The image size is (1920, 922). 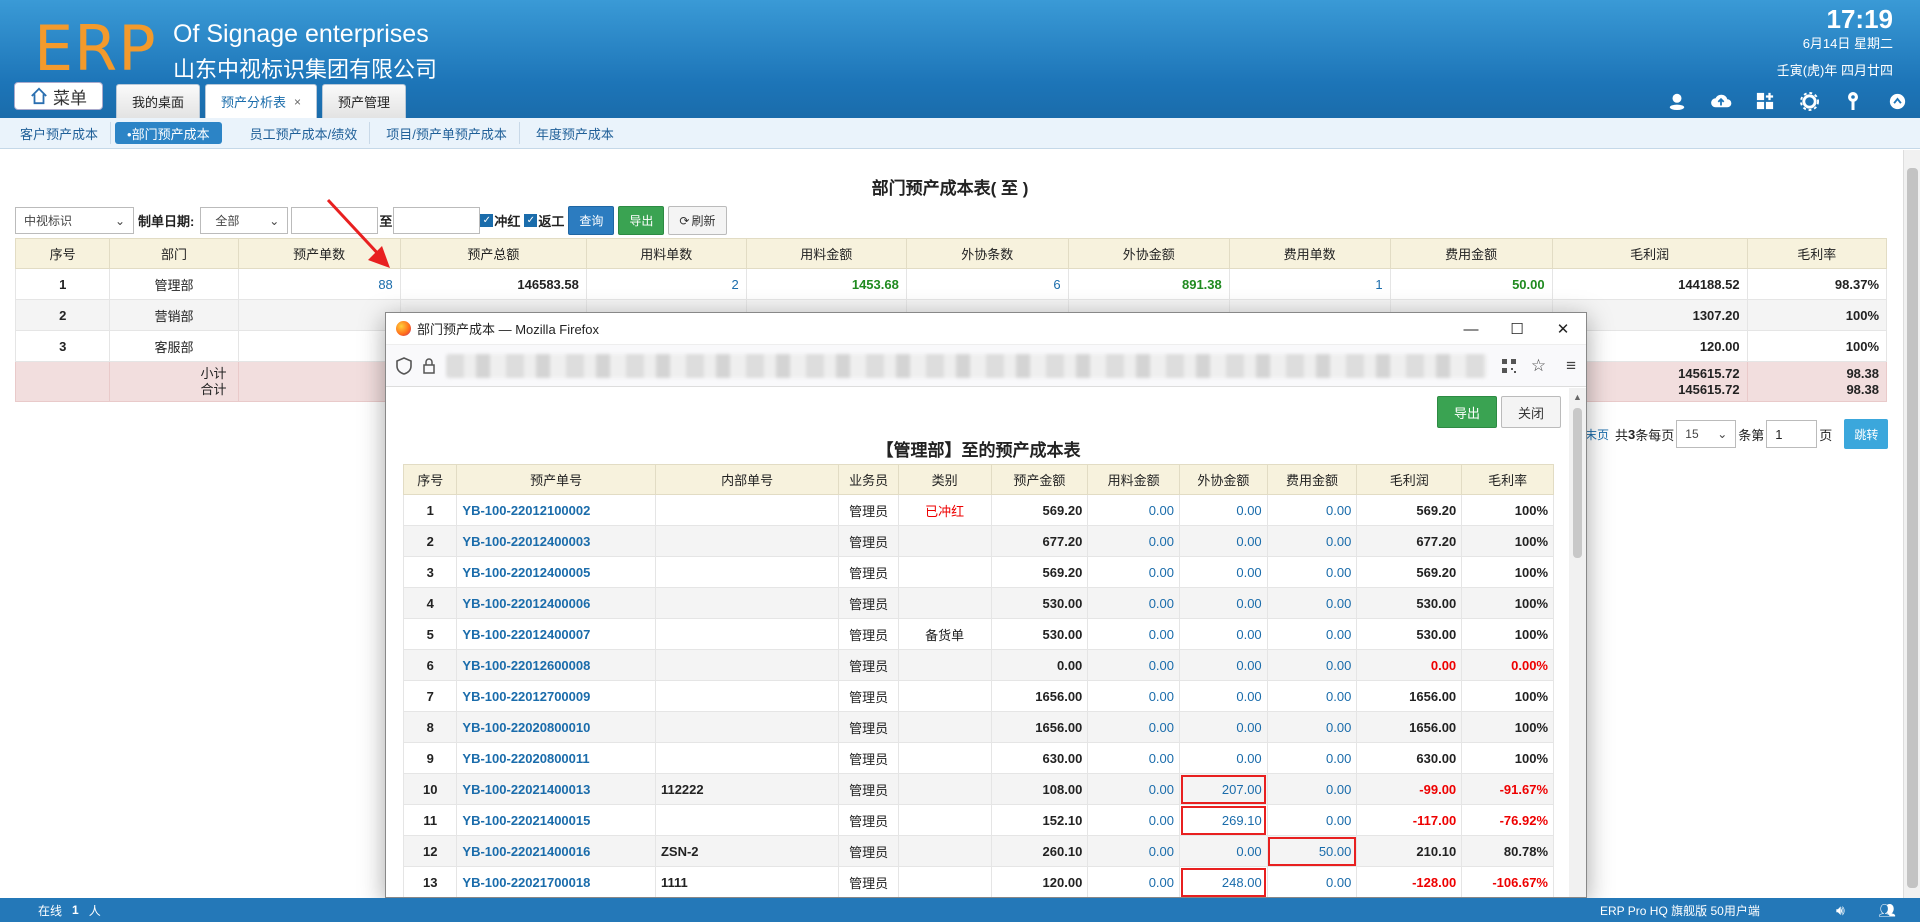 I want to click on page-number-input: 1, so click(x=1792, y=434).